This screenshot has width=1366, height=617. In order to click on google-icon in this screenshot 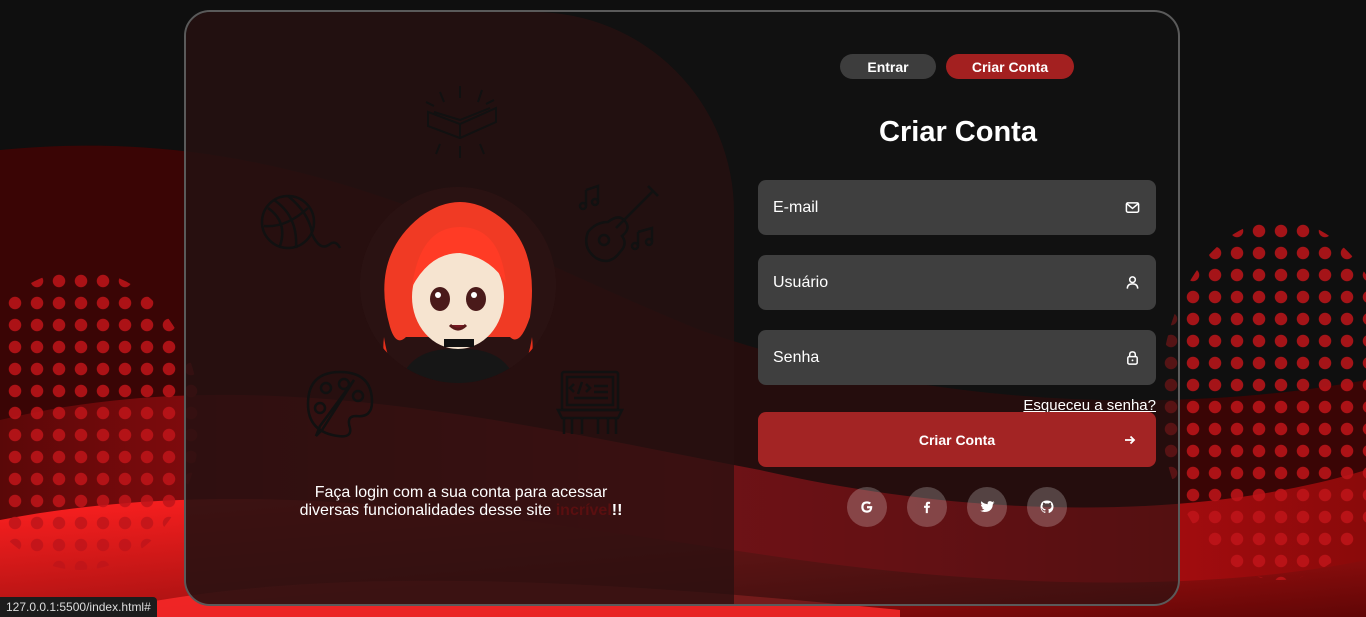, I will do `click(867, 507)`.